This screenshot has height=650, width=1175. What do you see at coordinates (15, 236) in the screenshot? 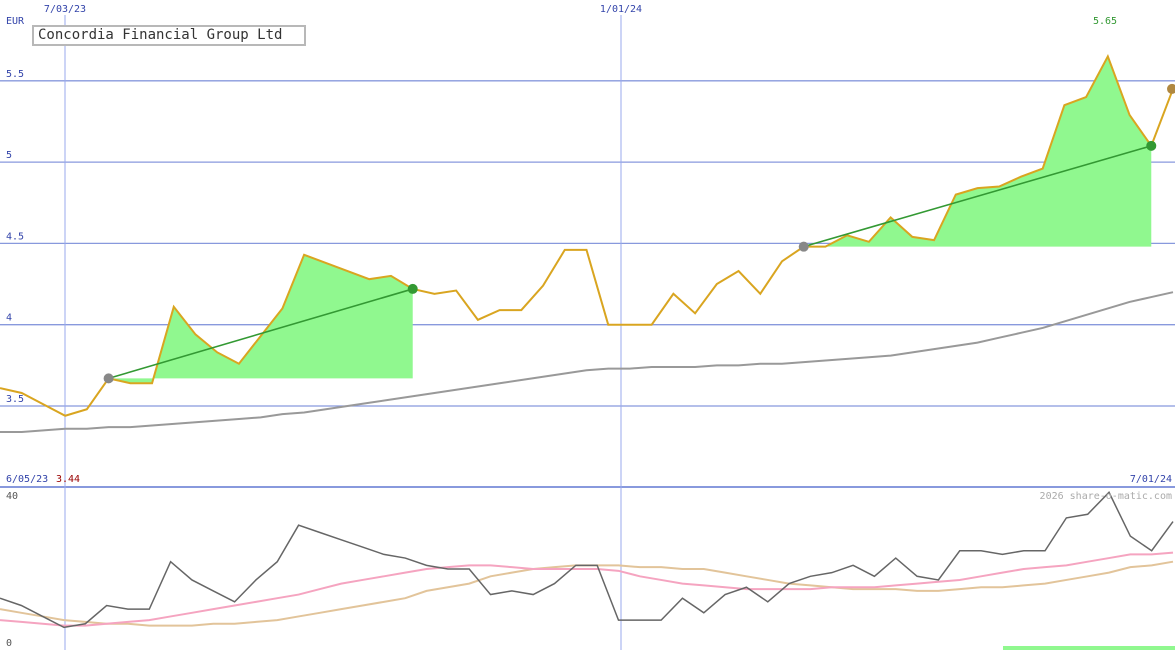
I see `y-tick-label: 4.5` at bounding box center [15, 236].